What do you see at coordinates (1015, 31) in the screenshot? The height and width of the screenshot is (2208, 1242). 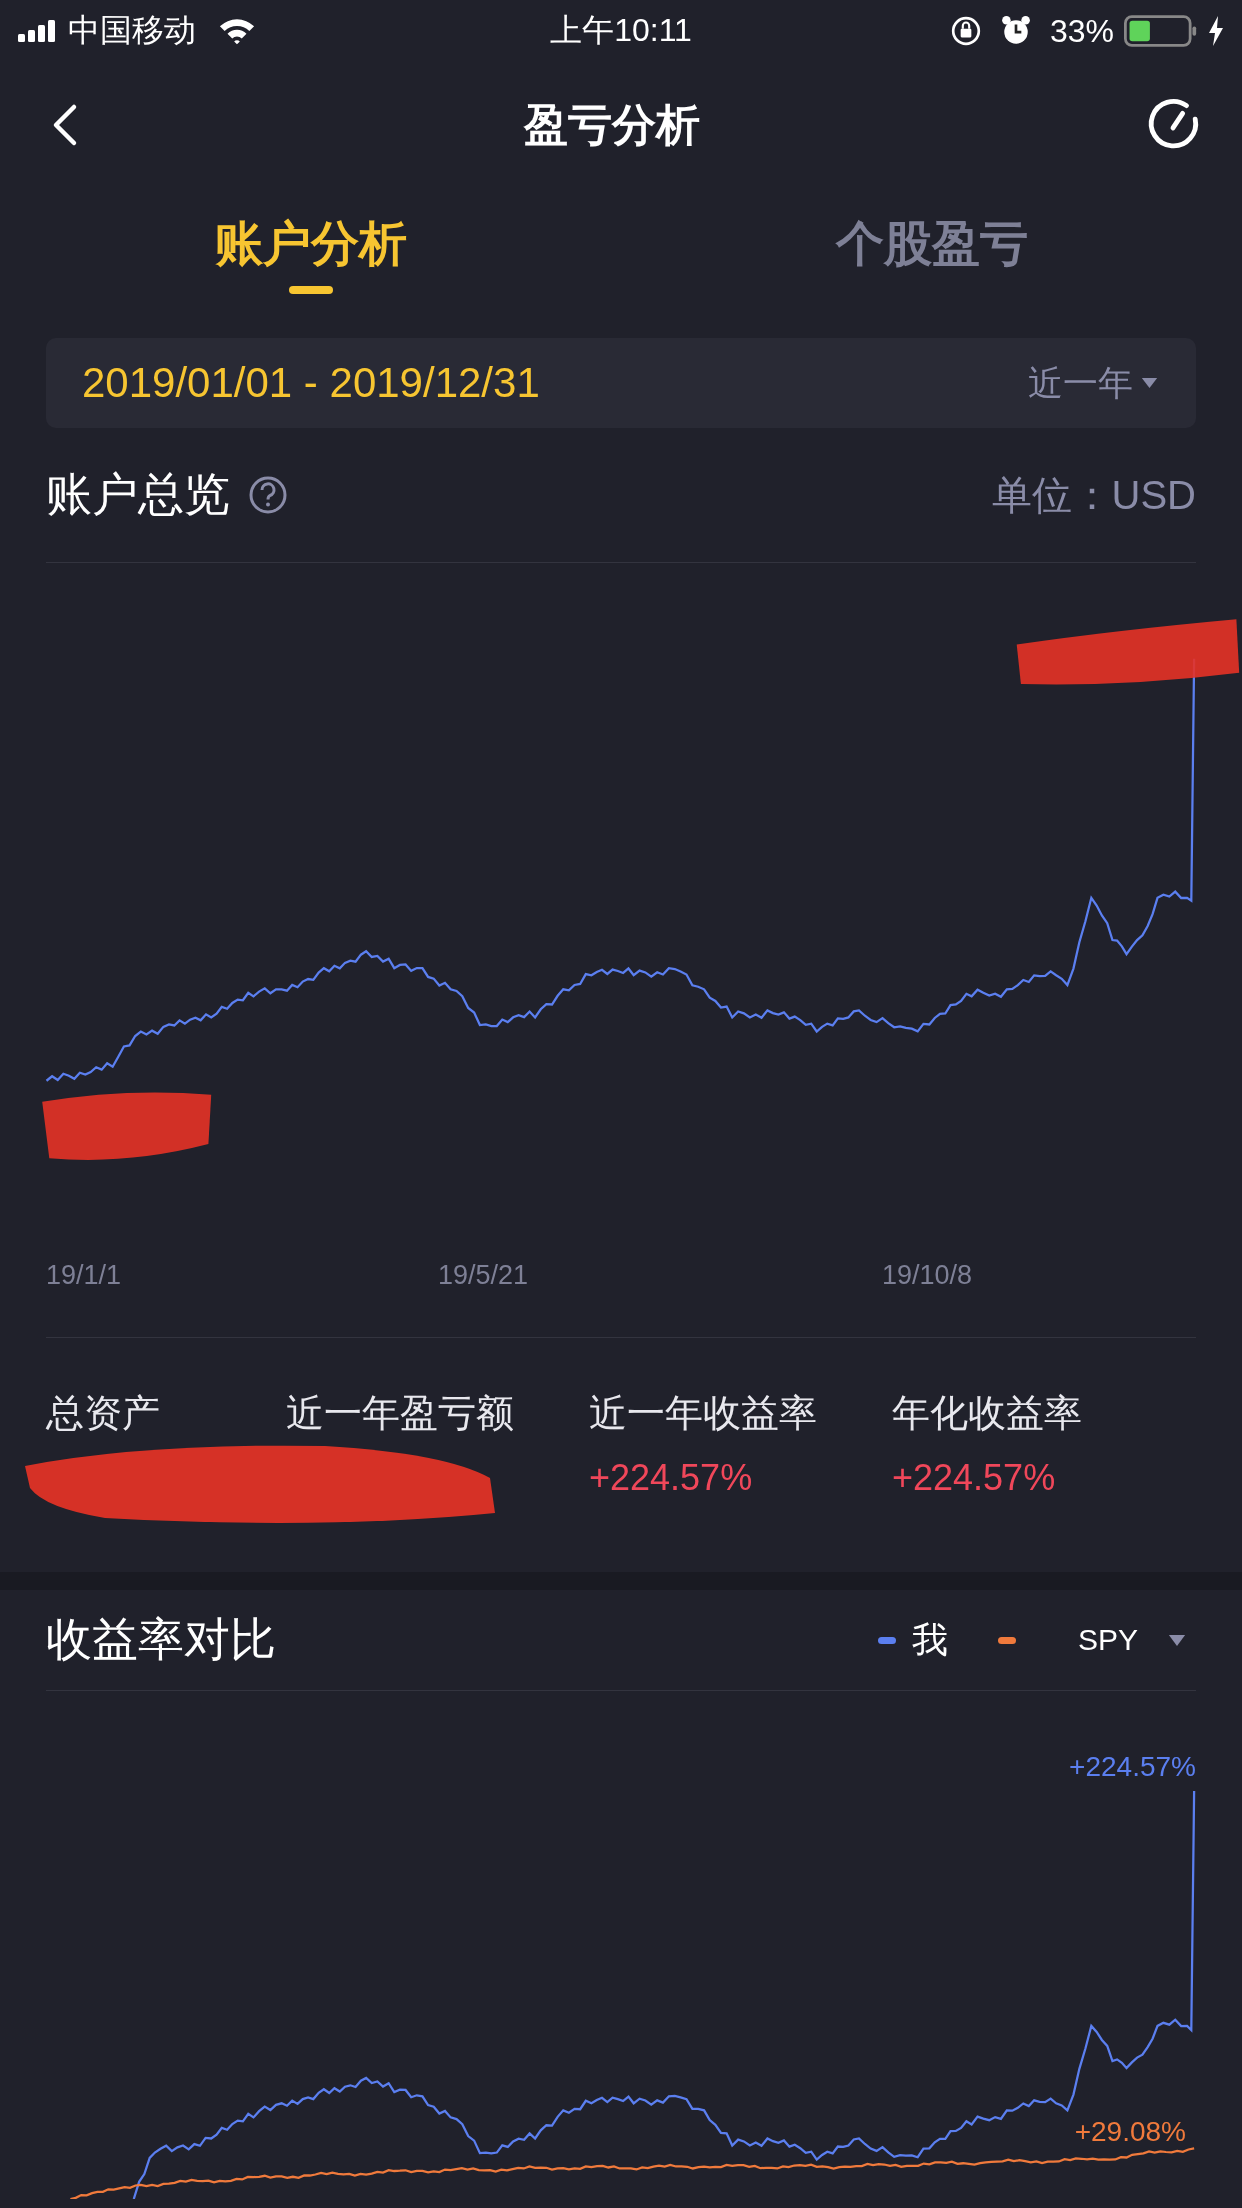 I see `alarm-icon` at bounding box center [1015, 31].